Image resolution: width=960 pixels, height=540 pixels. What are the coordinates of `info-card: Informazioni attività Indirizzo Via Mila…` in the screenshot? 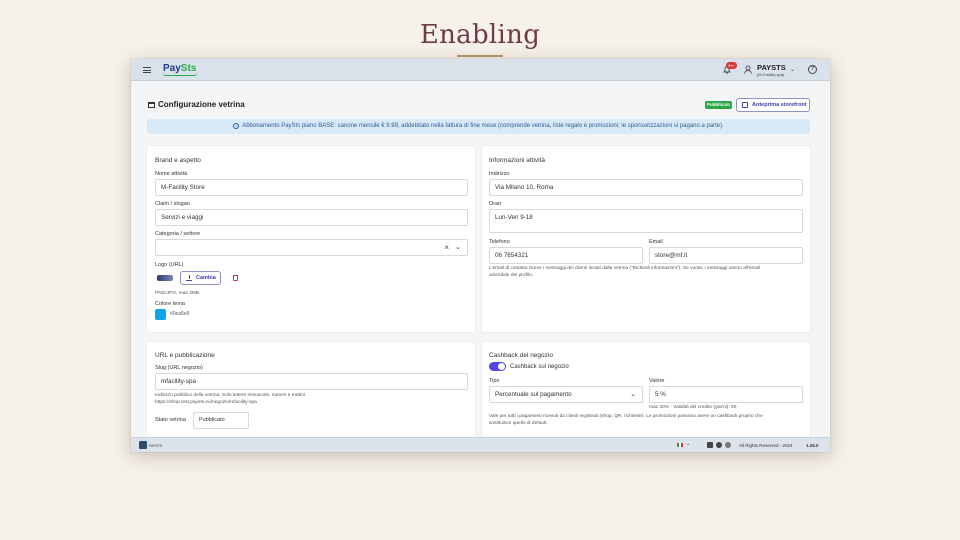 It's located at (646, 239).